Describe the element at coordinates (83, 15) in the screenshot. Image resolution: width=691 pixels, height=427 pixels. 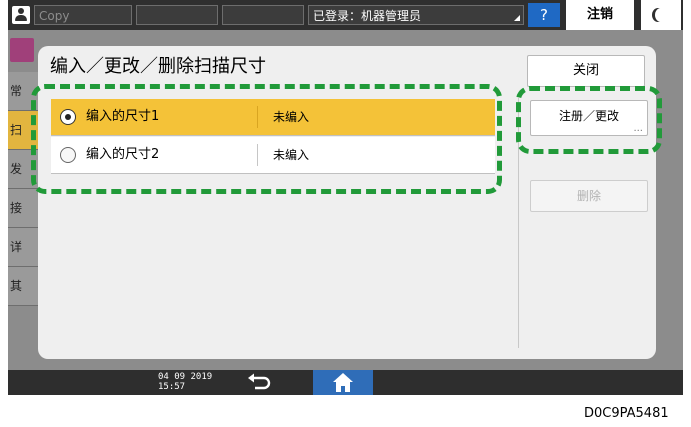
I see `function-field: Copy` at that location.